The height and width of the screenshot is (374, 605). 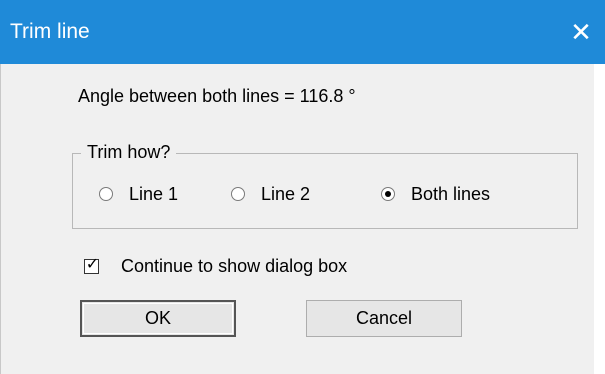 What do you see at coordinates (581, 32) in the screenshot?
I see `close-icon: ✕` at bounding box center [581, 32].